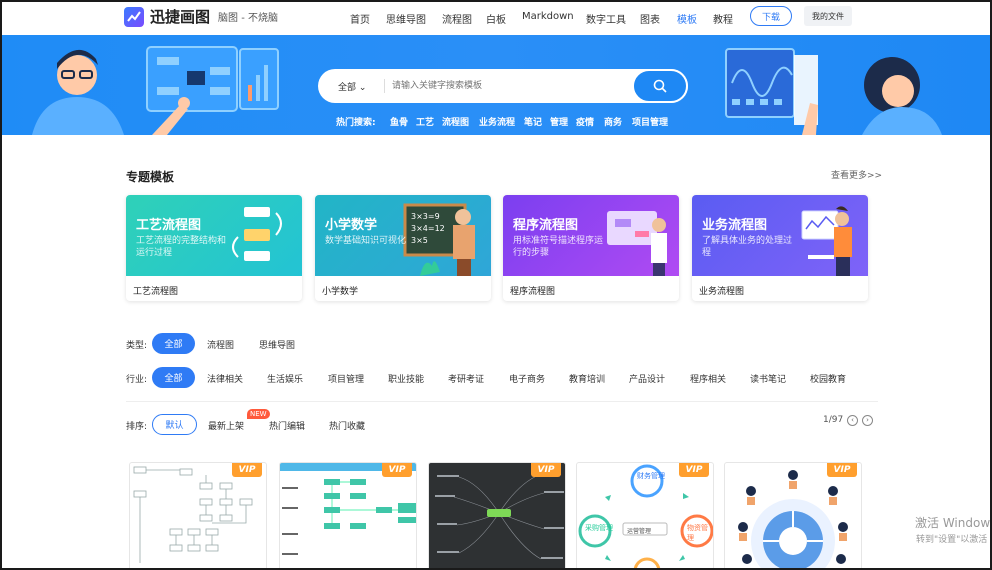 This screenshot has width=992, height=570. I want to click on topic-card-desc: 了解具体业务的处理过程, so click(747, 247).